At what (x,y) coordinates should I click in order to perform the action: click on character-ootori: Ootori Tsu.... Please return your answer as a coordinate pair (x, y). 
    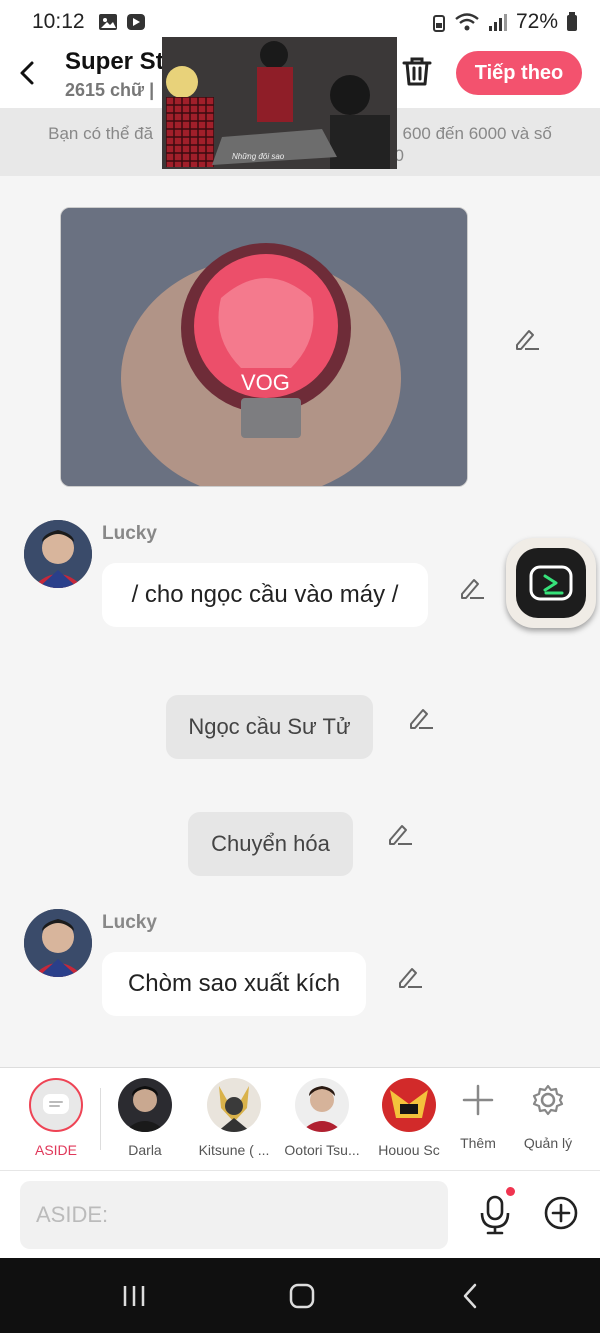
    Looking at the image, I should click on (322, 1118).